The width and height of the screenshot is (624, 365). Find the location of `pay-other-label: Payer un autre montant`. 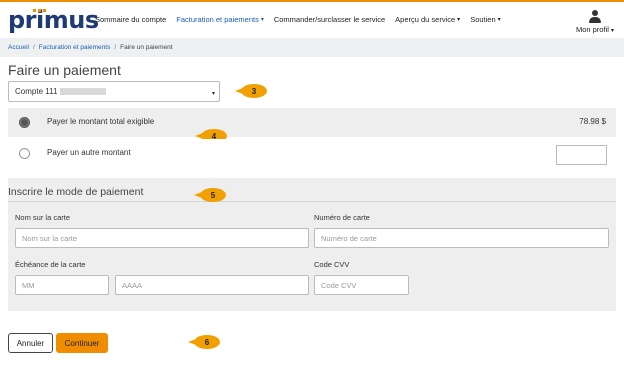

pay-other-label: Payer un autre montant is located at coordinates (89, 152).